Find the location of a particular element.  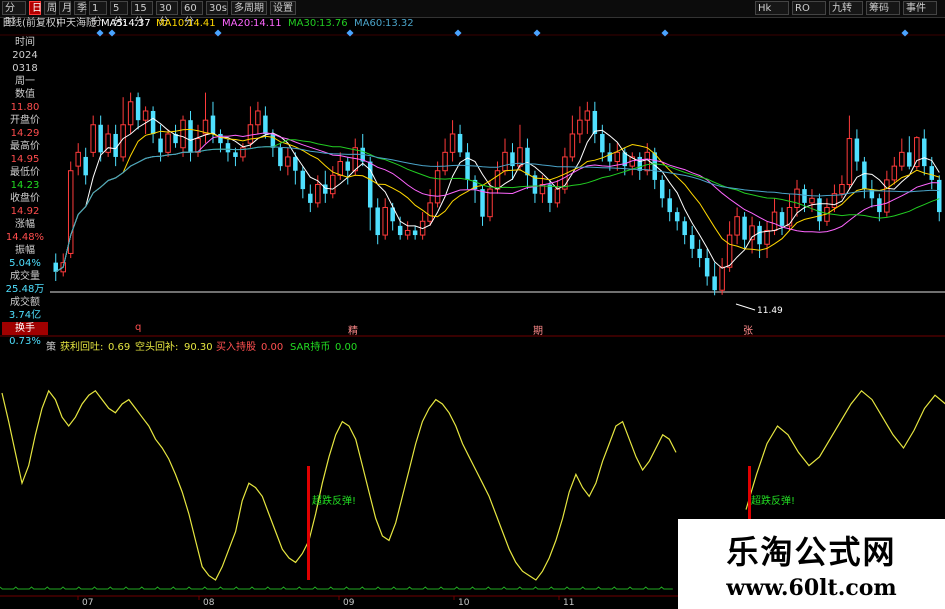

event-marker-1: 精 is located at coordinates (353, 329).